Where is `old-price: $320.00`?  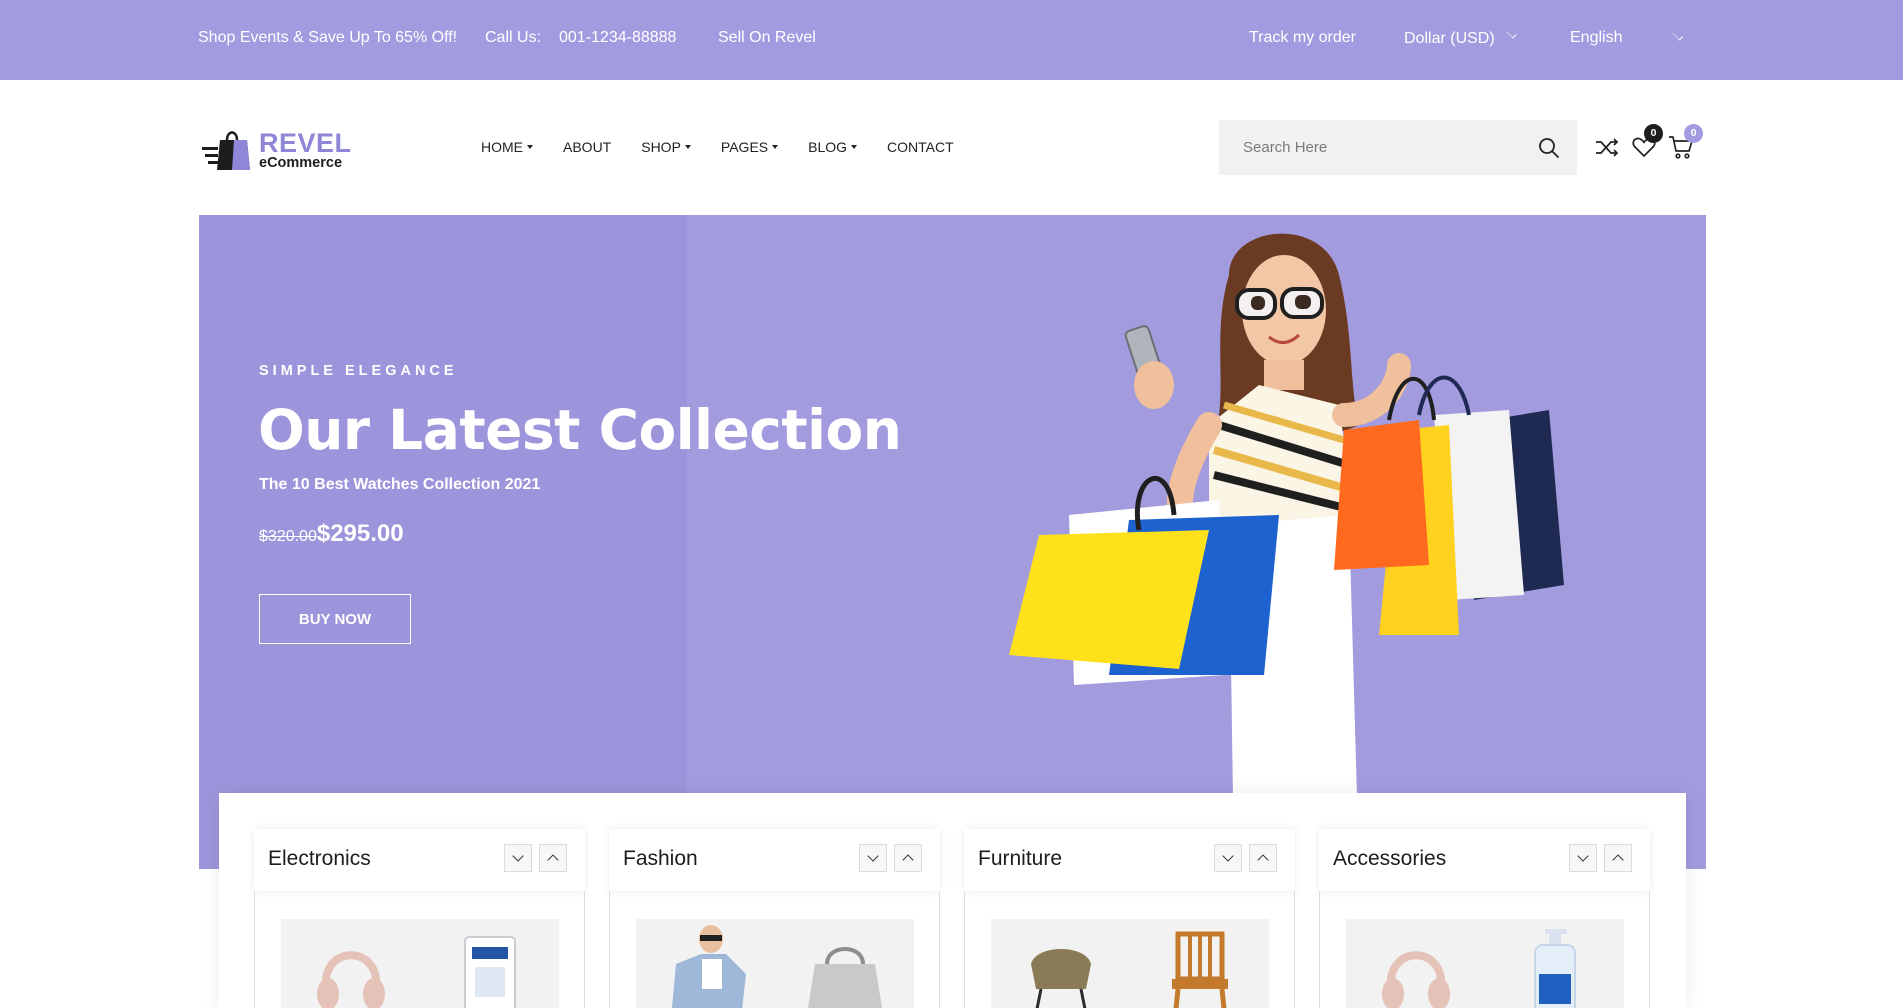
old-price: $320.00 is located at coordinates (288, 536).